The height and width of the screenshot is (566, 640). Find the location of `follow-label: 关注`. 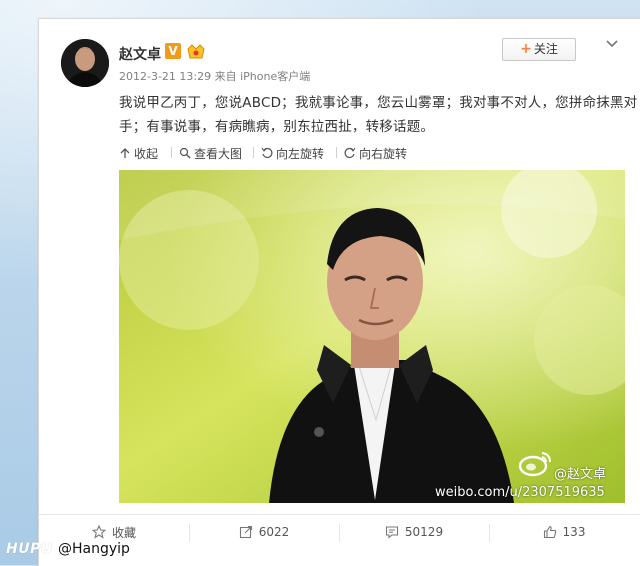

follow-label: 关注 is located at coordinates (545, 49).